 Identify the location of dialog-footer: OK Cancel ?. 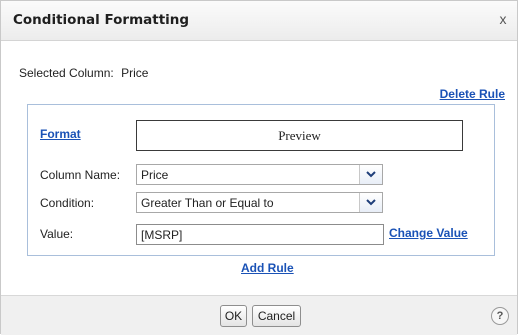
(259, 315).